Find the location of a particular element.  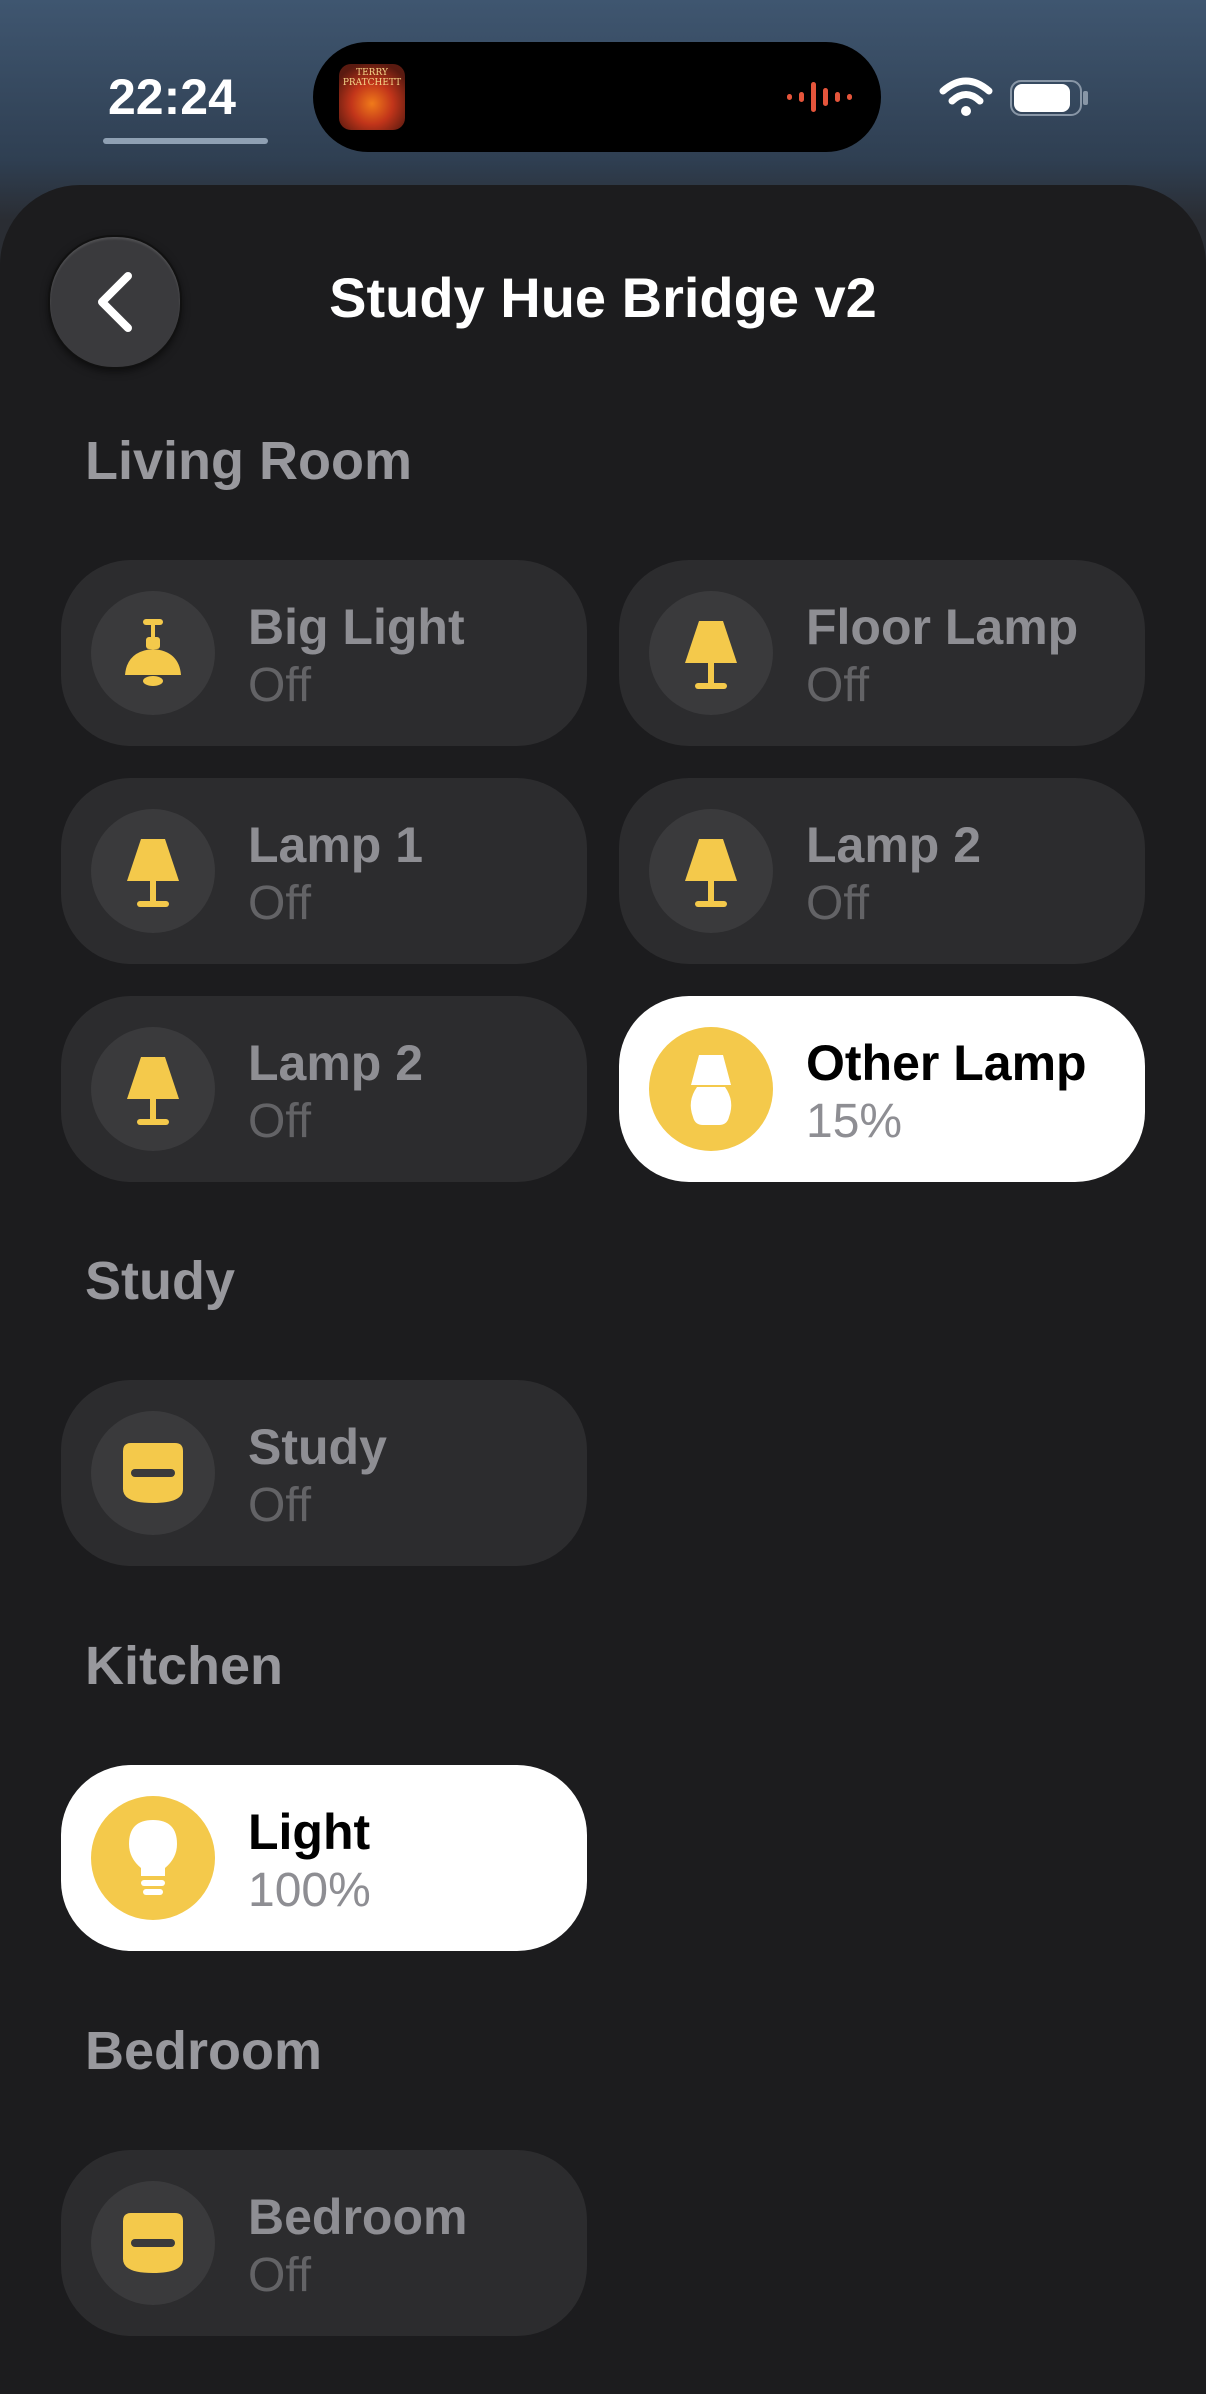

light-state: 100% is located at coordinates (309, 1890).